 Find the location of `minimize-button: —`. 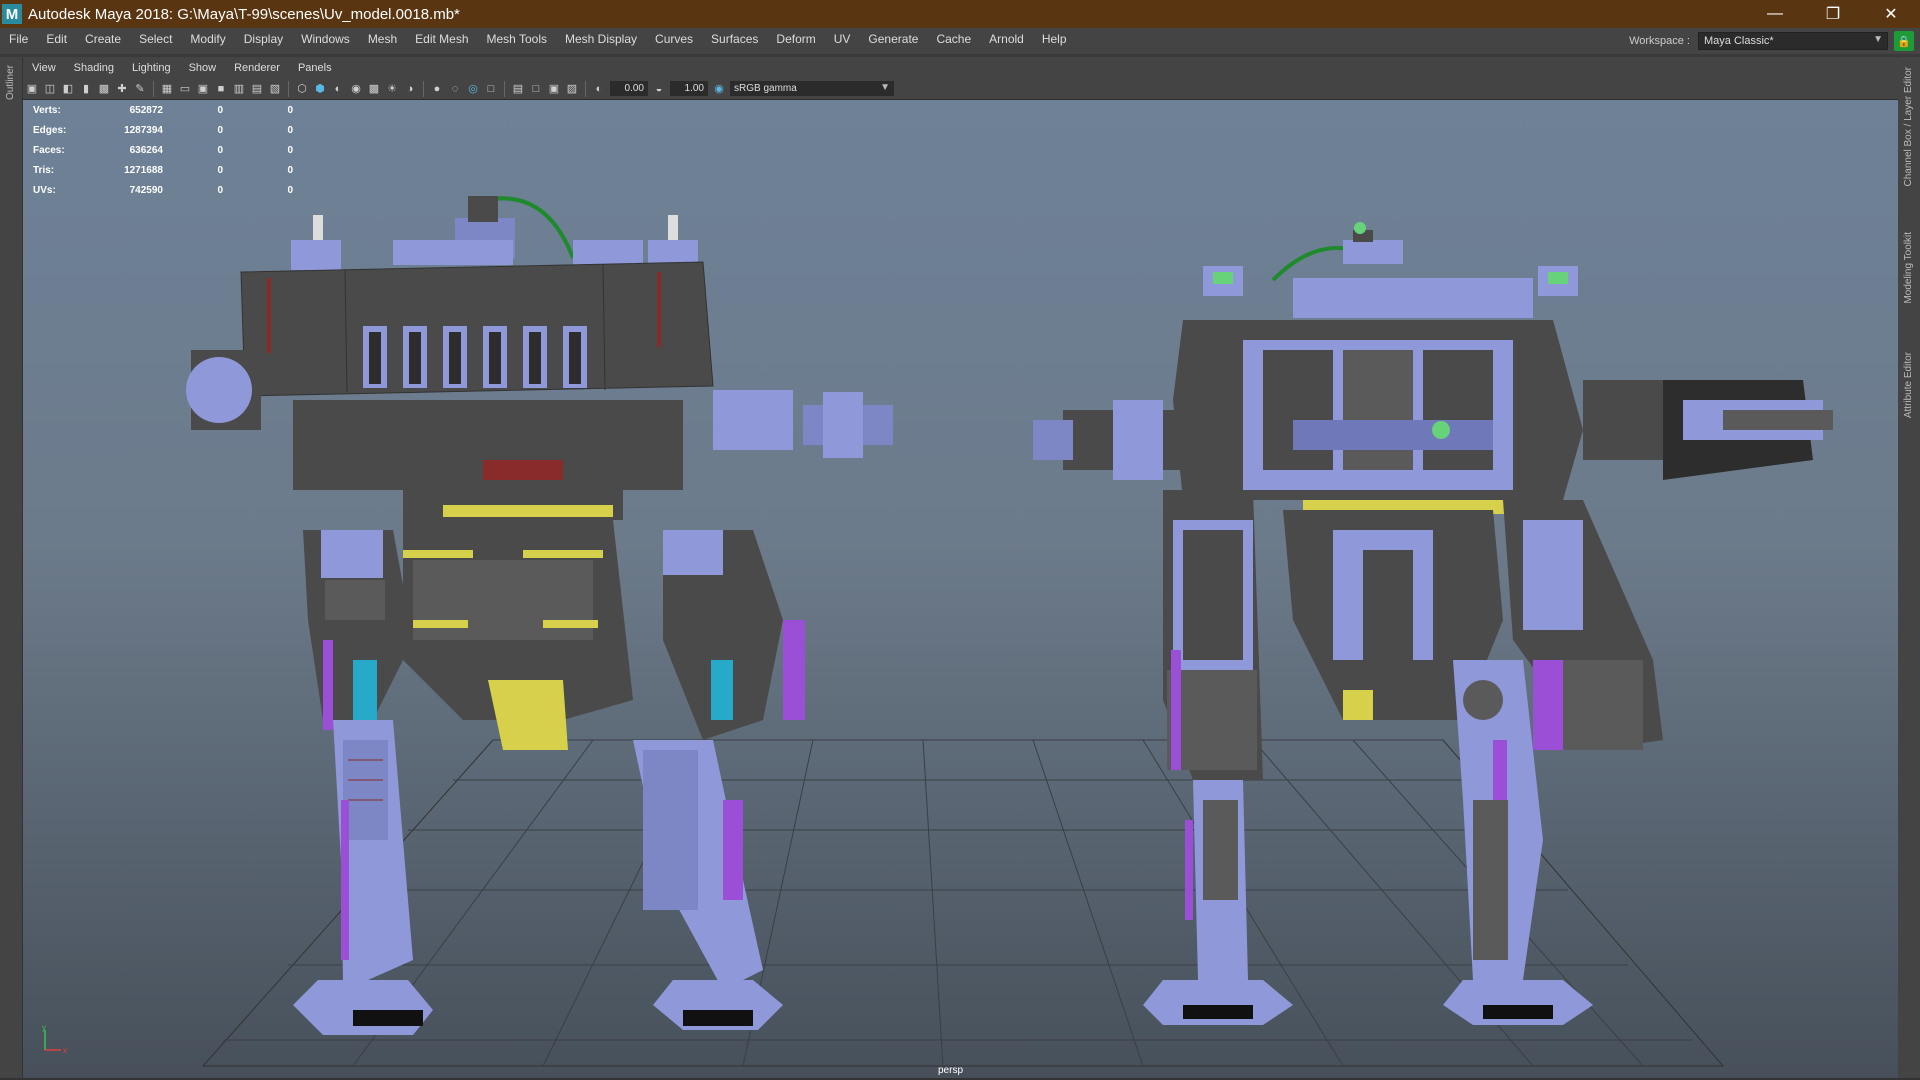

minimize-button: — is located at coordinates (1775, 14).